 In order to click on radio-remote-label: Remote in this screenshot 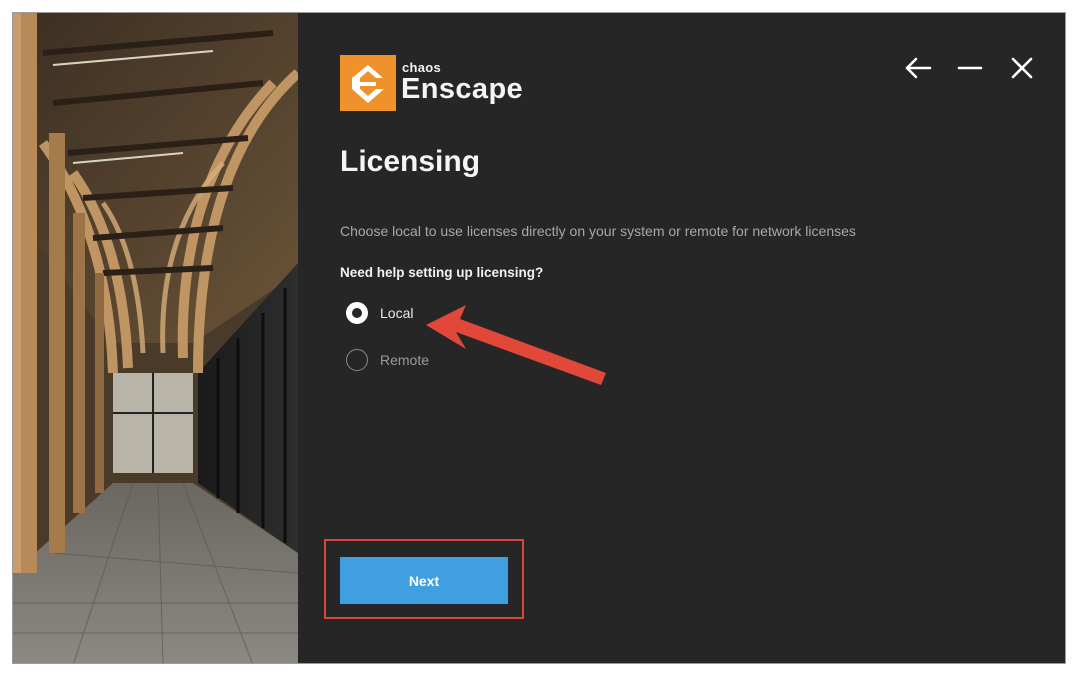, I will do `click(405, 360)`.